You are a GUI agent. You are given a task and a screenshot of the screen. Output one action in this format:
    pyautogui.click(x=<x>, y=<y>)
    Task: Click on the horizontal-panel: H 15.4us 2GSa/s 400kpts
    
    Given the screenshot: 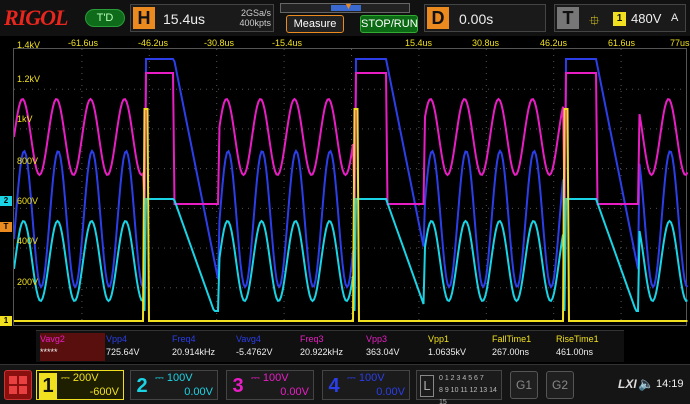 What is the action you would take?
    pyautogui.click(x=202, y=18)
    